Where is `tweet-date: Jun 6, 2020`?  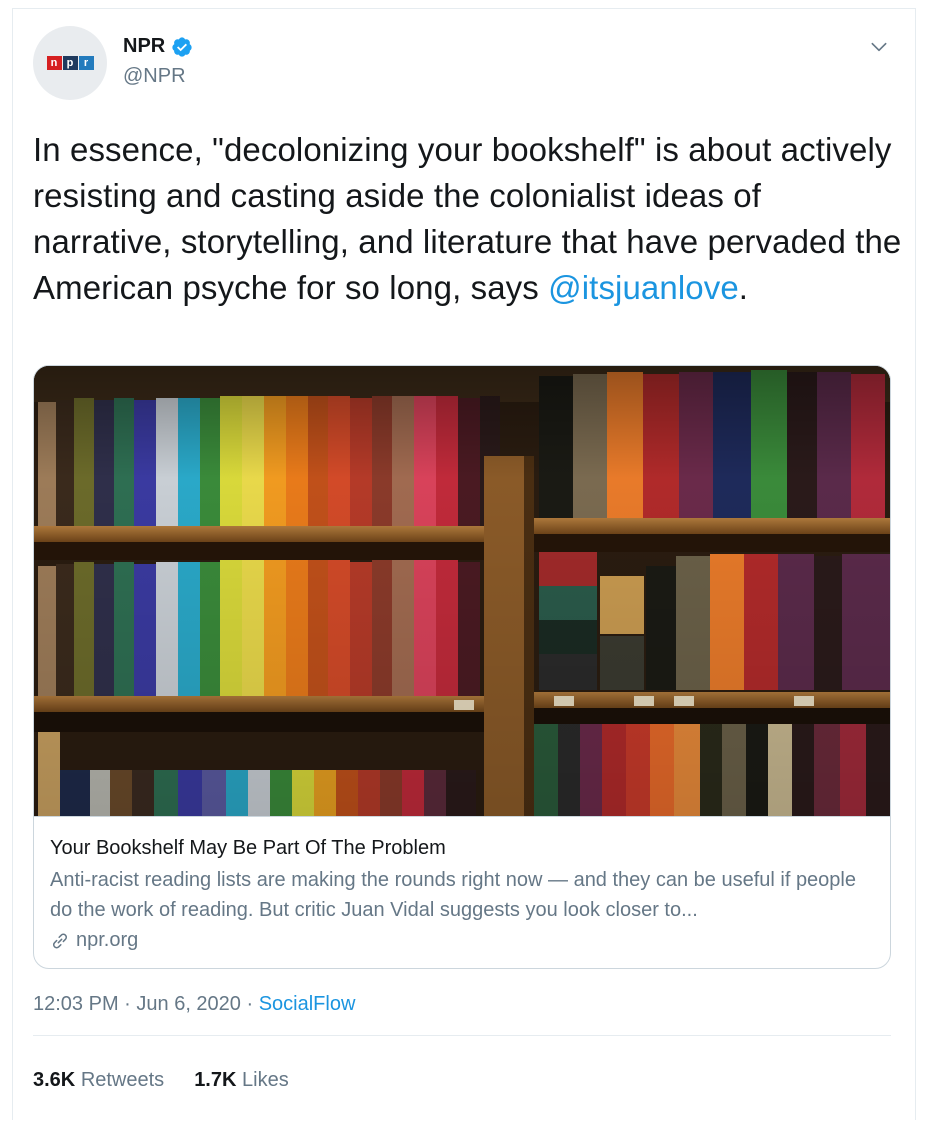
tweet-date: Jun 6, 2020 is located at coordinates (188, 1004).